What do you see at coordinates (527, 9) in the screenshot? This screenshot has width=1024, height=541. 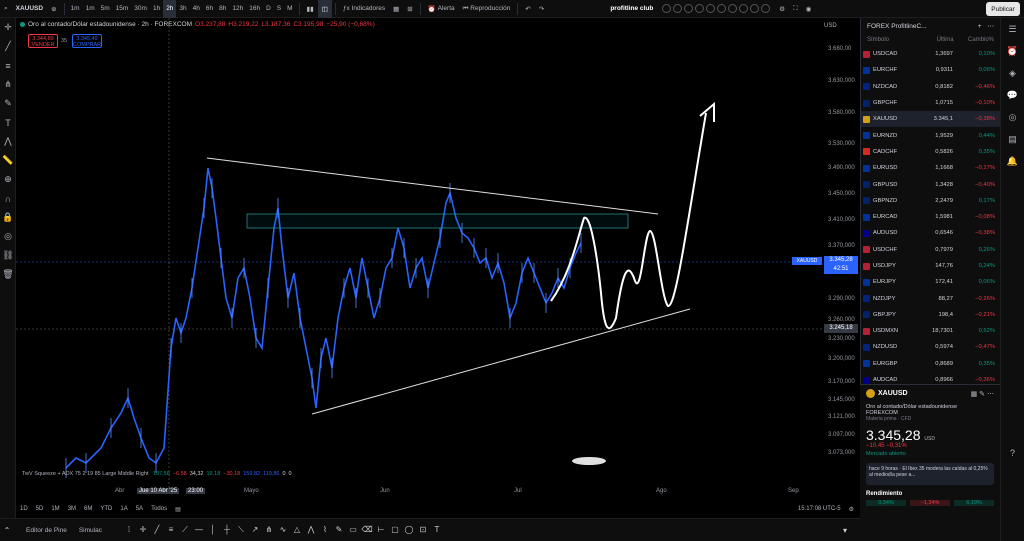 I see `undo-icon: ↶` at bounding box center [527, 9].